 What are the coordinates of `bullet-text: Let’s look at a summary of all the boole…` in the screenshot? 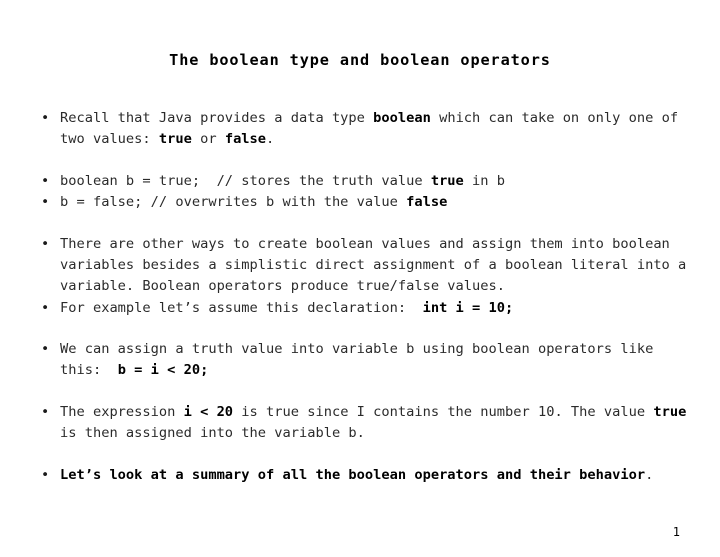 It's located at (374, 475).